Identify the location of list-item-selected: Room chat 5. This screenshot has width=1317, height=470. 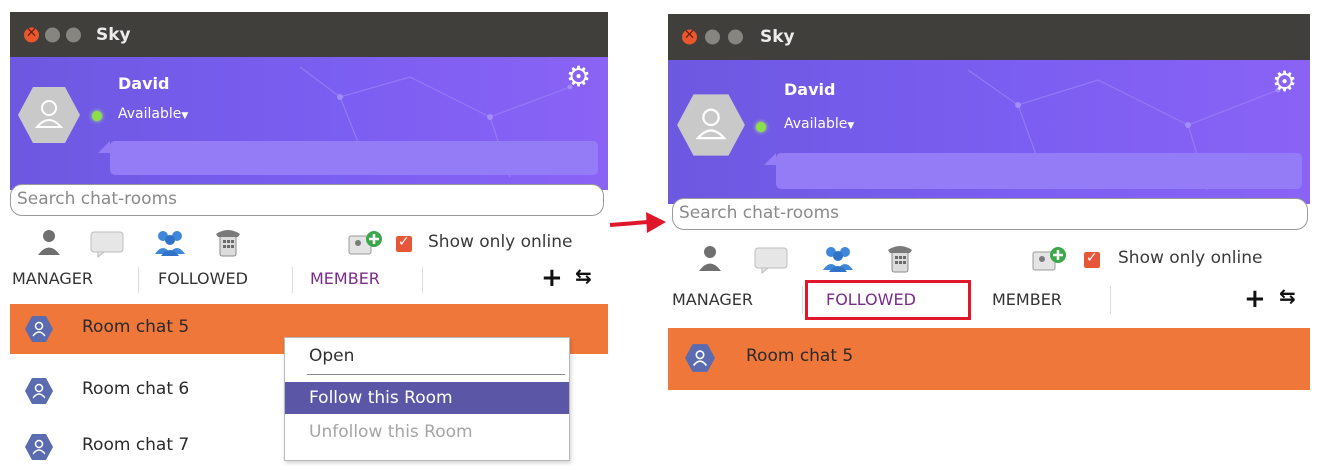
(989, 359).